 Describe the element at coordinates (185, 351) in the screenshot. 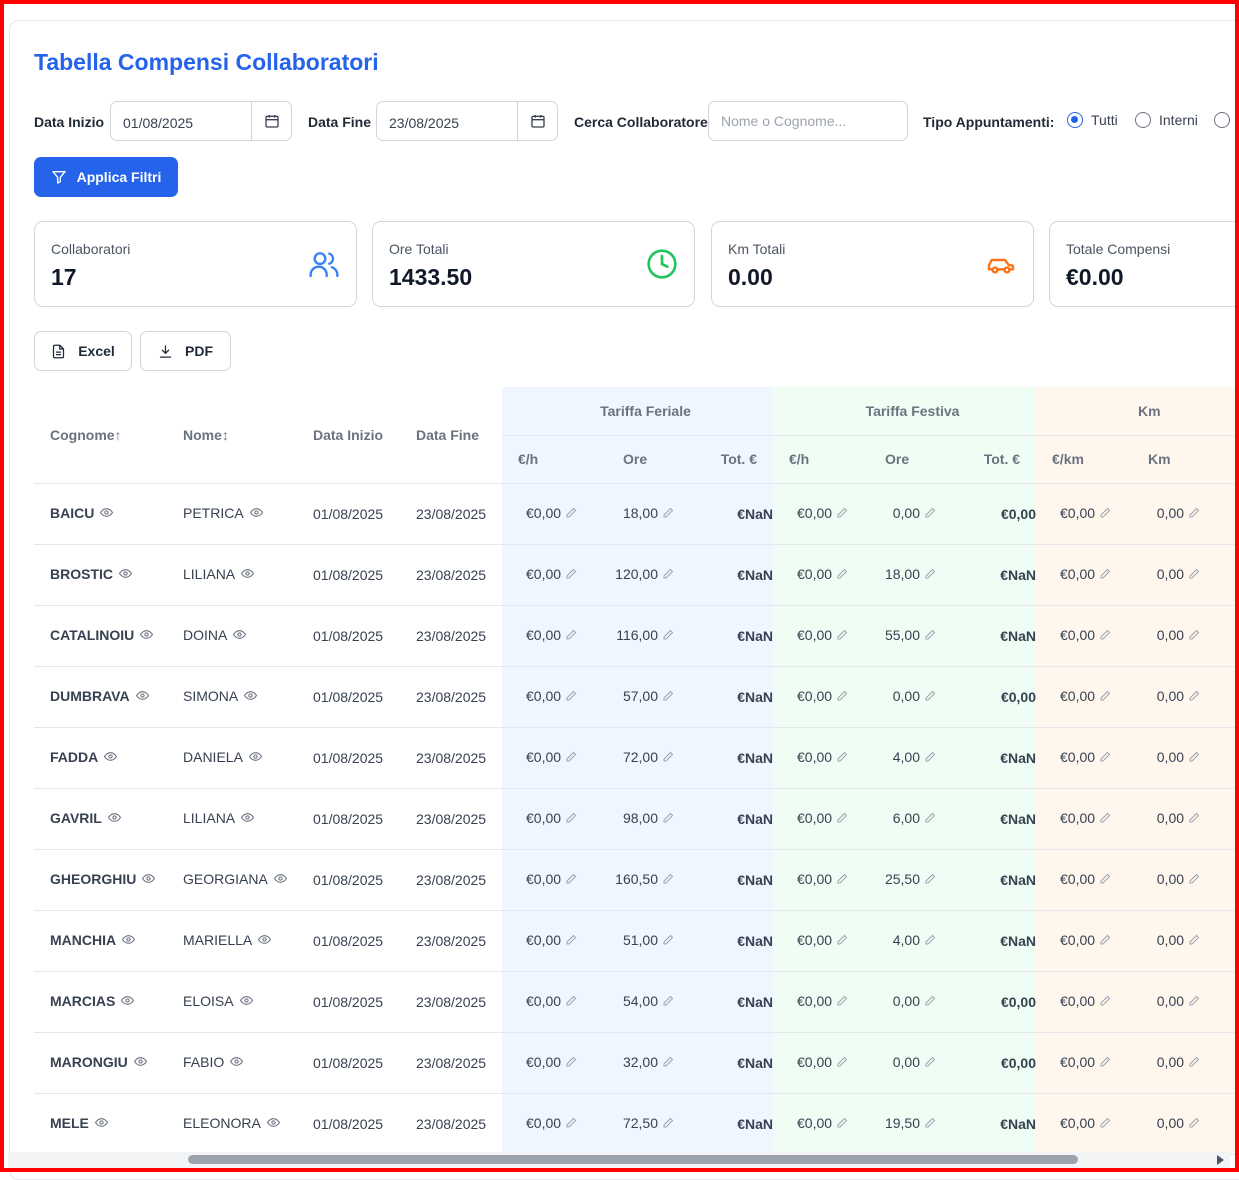

I see `pdf-export-button: PDF` at that location.